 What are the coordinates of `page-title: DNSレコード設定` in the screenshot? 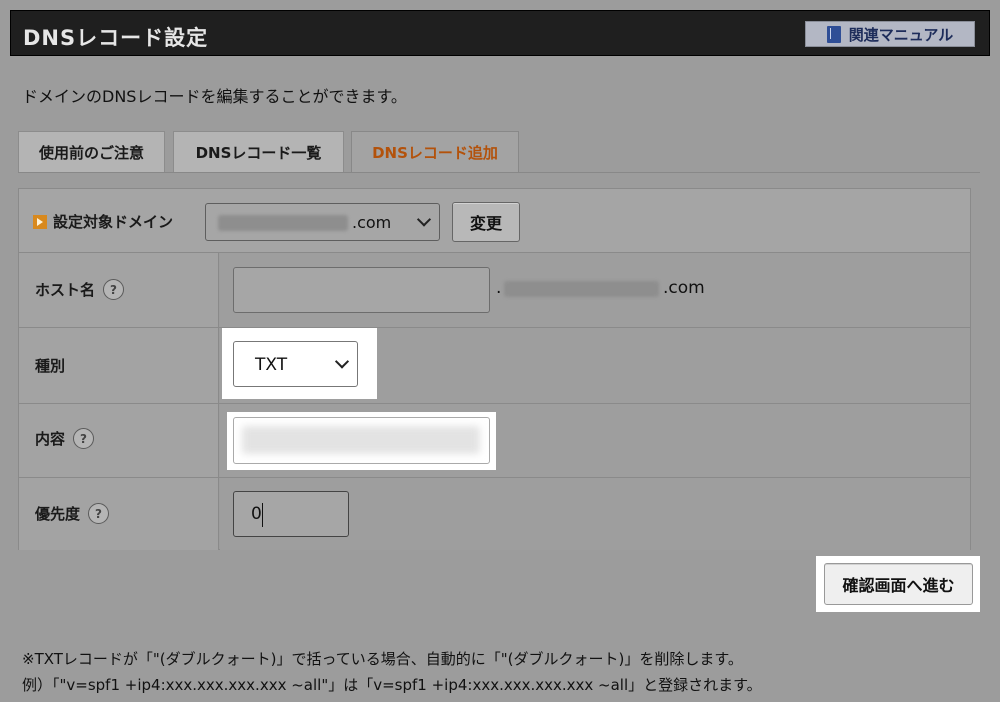 It's located at (116, 38).